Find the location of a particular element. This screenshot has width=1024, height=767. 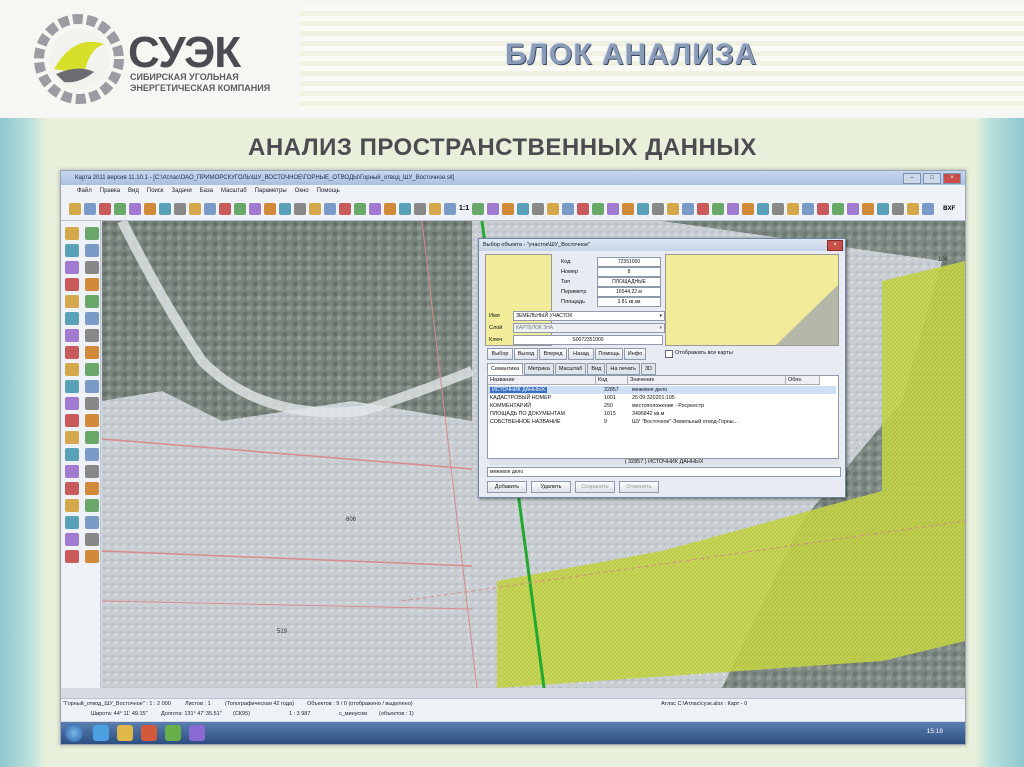

start-button is located at coordinates (74, 733).